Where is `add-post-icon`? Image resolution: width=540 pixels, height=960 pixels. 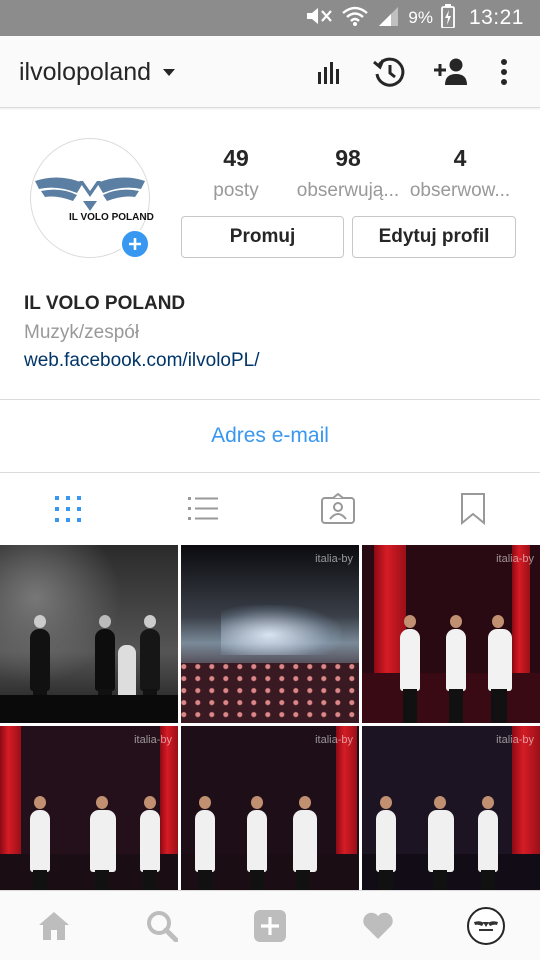
add-post-icon is located at coordinates (270, 925).